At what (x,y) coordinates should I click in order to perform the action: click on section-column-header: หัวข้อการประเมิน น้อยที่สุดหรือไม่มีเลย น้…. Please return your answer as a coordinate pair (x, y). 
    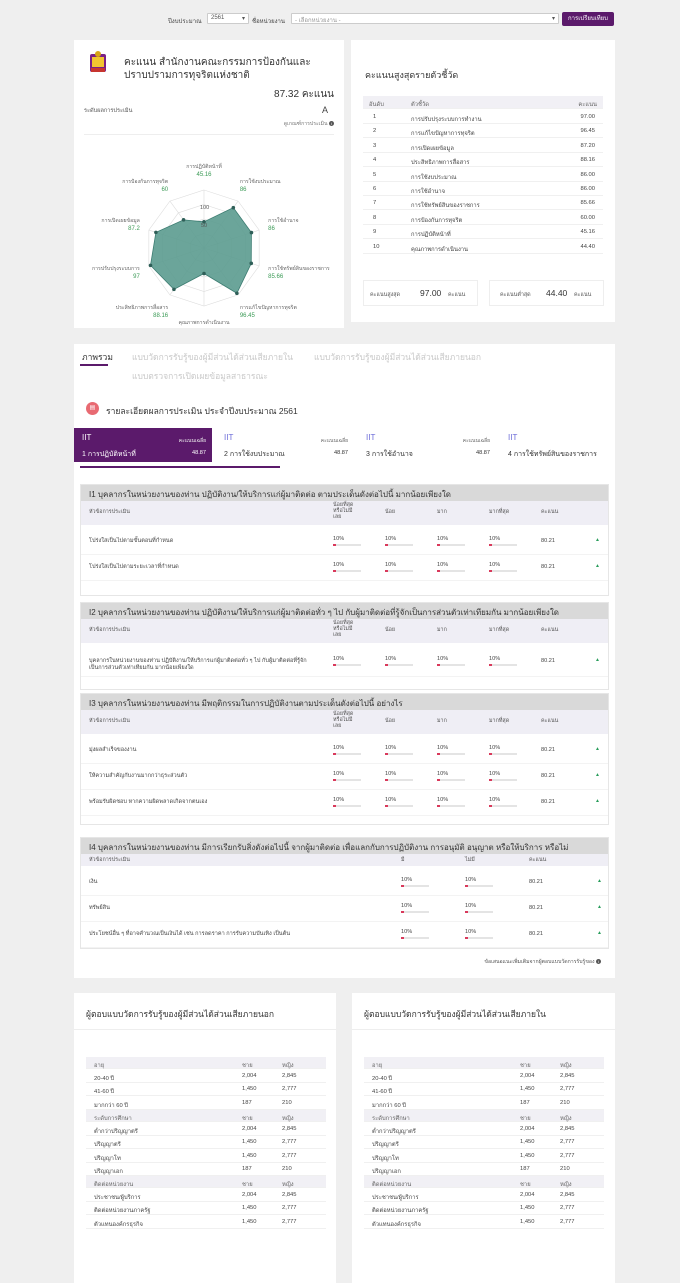
    Looking at the image, I should click on (344, 631).